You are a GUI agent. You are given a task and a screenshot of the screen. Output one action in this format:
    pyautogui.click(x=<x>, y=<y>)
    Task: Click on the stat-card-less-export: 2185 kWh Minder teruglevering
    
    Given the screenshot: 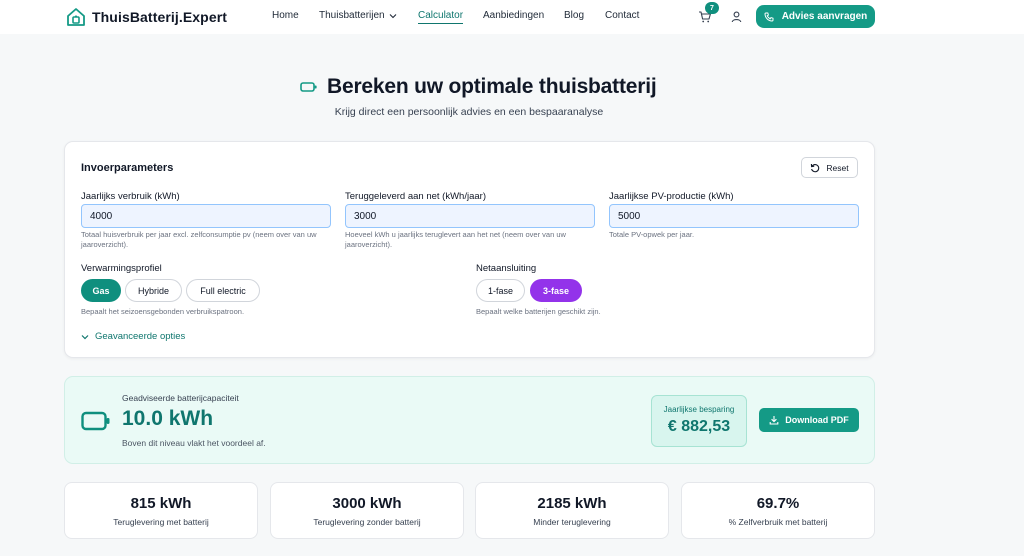 What is the action you would take?
    pyautogui.click(x=572, y=510)
    